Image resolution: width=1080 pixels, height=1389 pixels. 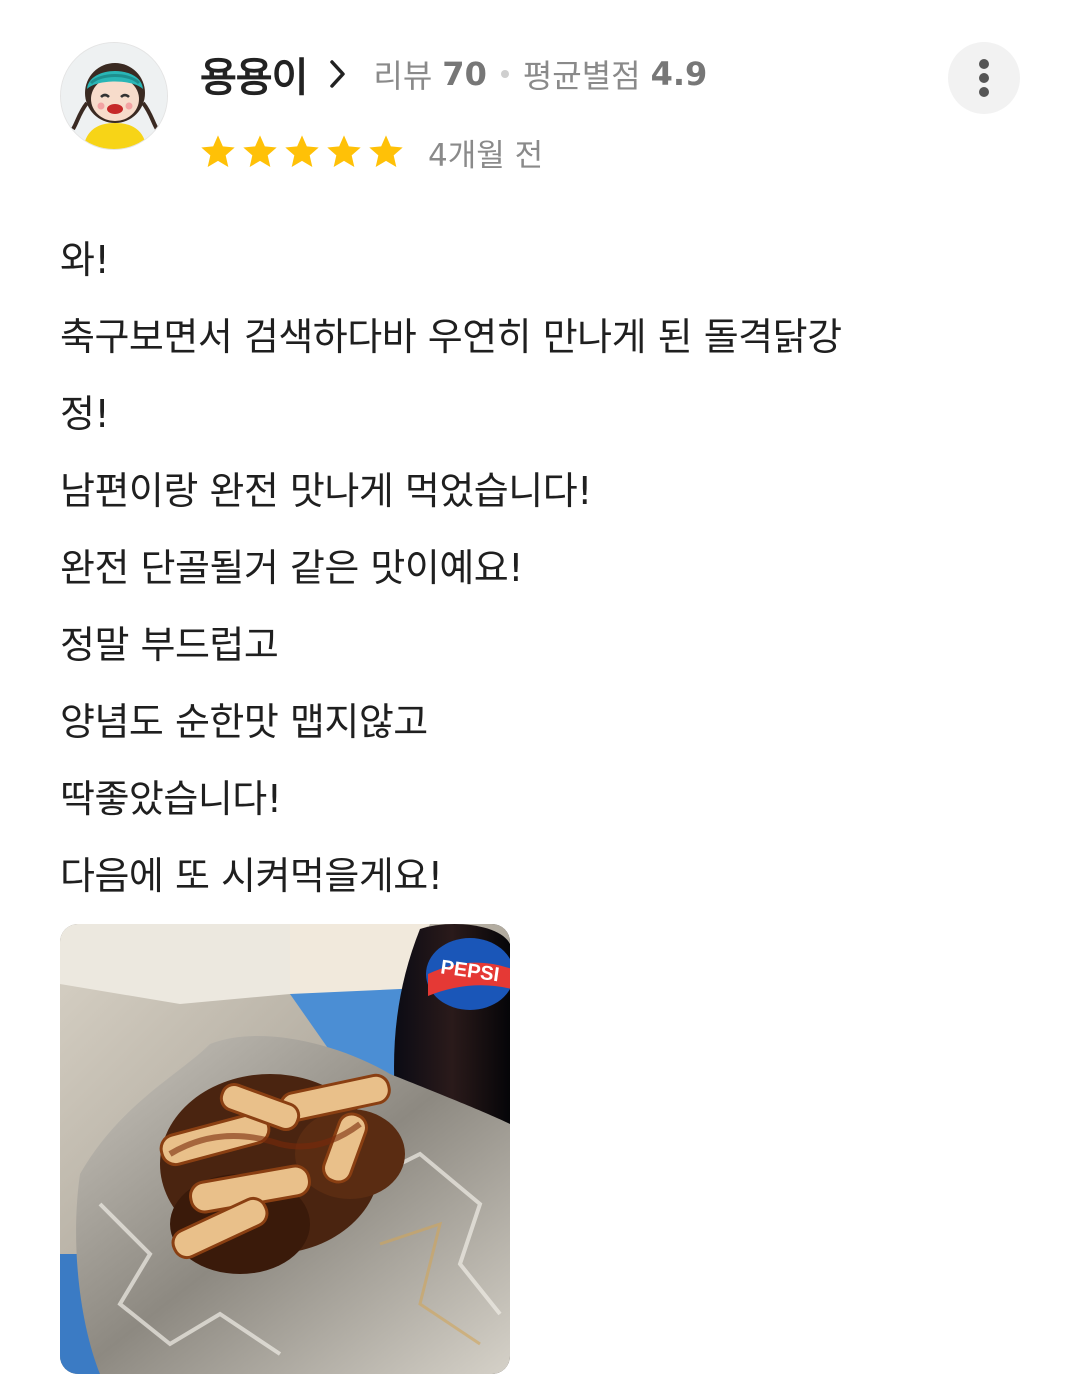 I want to click on author-stats: 리뷰 70 평균별점 4.9, so click(x=540, y=74).